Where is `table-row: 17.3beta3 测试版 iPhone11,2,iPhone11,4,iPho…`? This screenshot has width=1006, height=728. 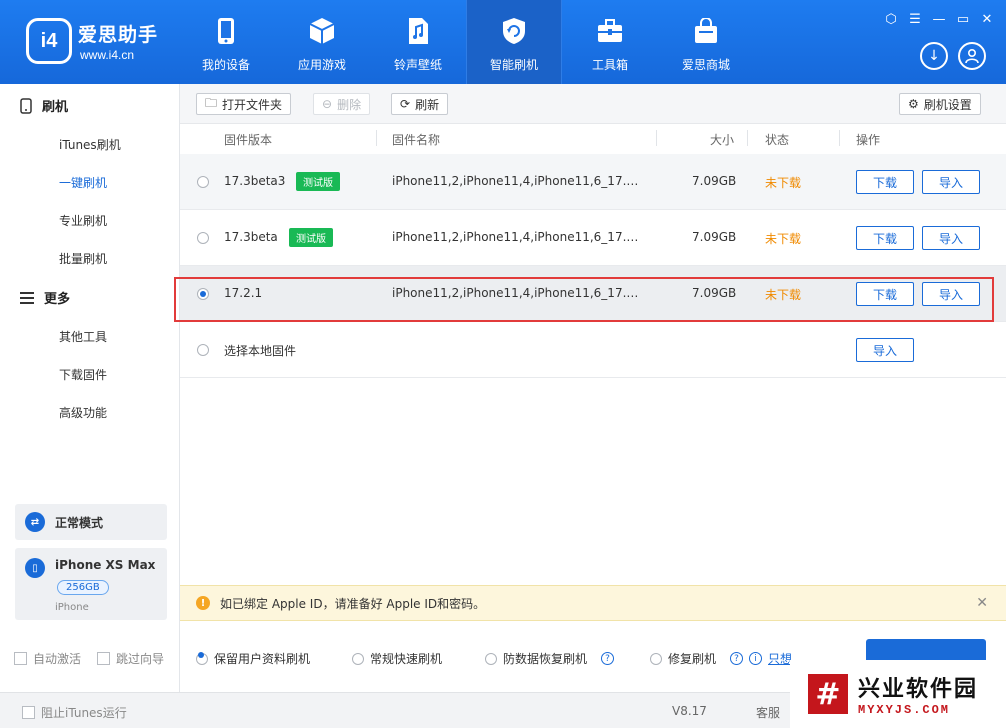 table-row: 17.3beta3 测试版 iPhone11,2,iPhone11,4,iPho… is located at coordinates (593, 182).